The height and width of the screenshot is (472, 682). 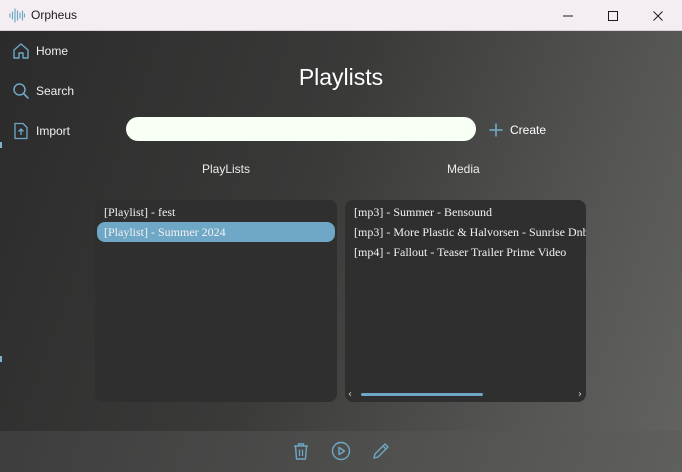 I want to click on minimize-icon, so click(x=568, y=15).